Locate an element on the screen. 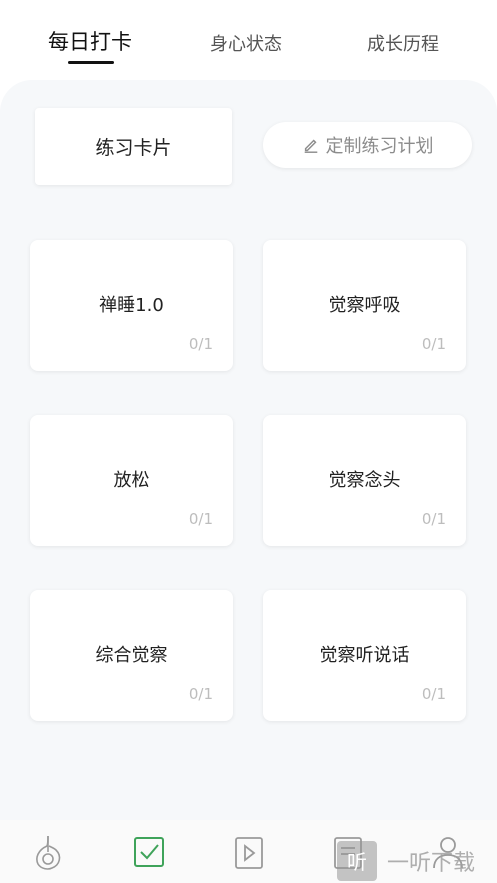 The image size is (497, 883). watermark: 听 一听下载 is located at coordinates (406, 860).